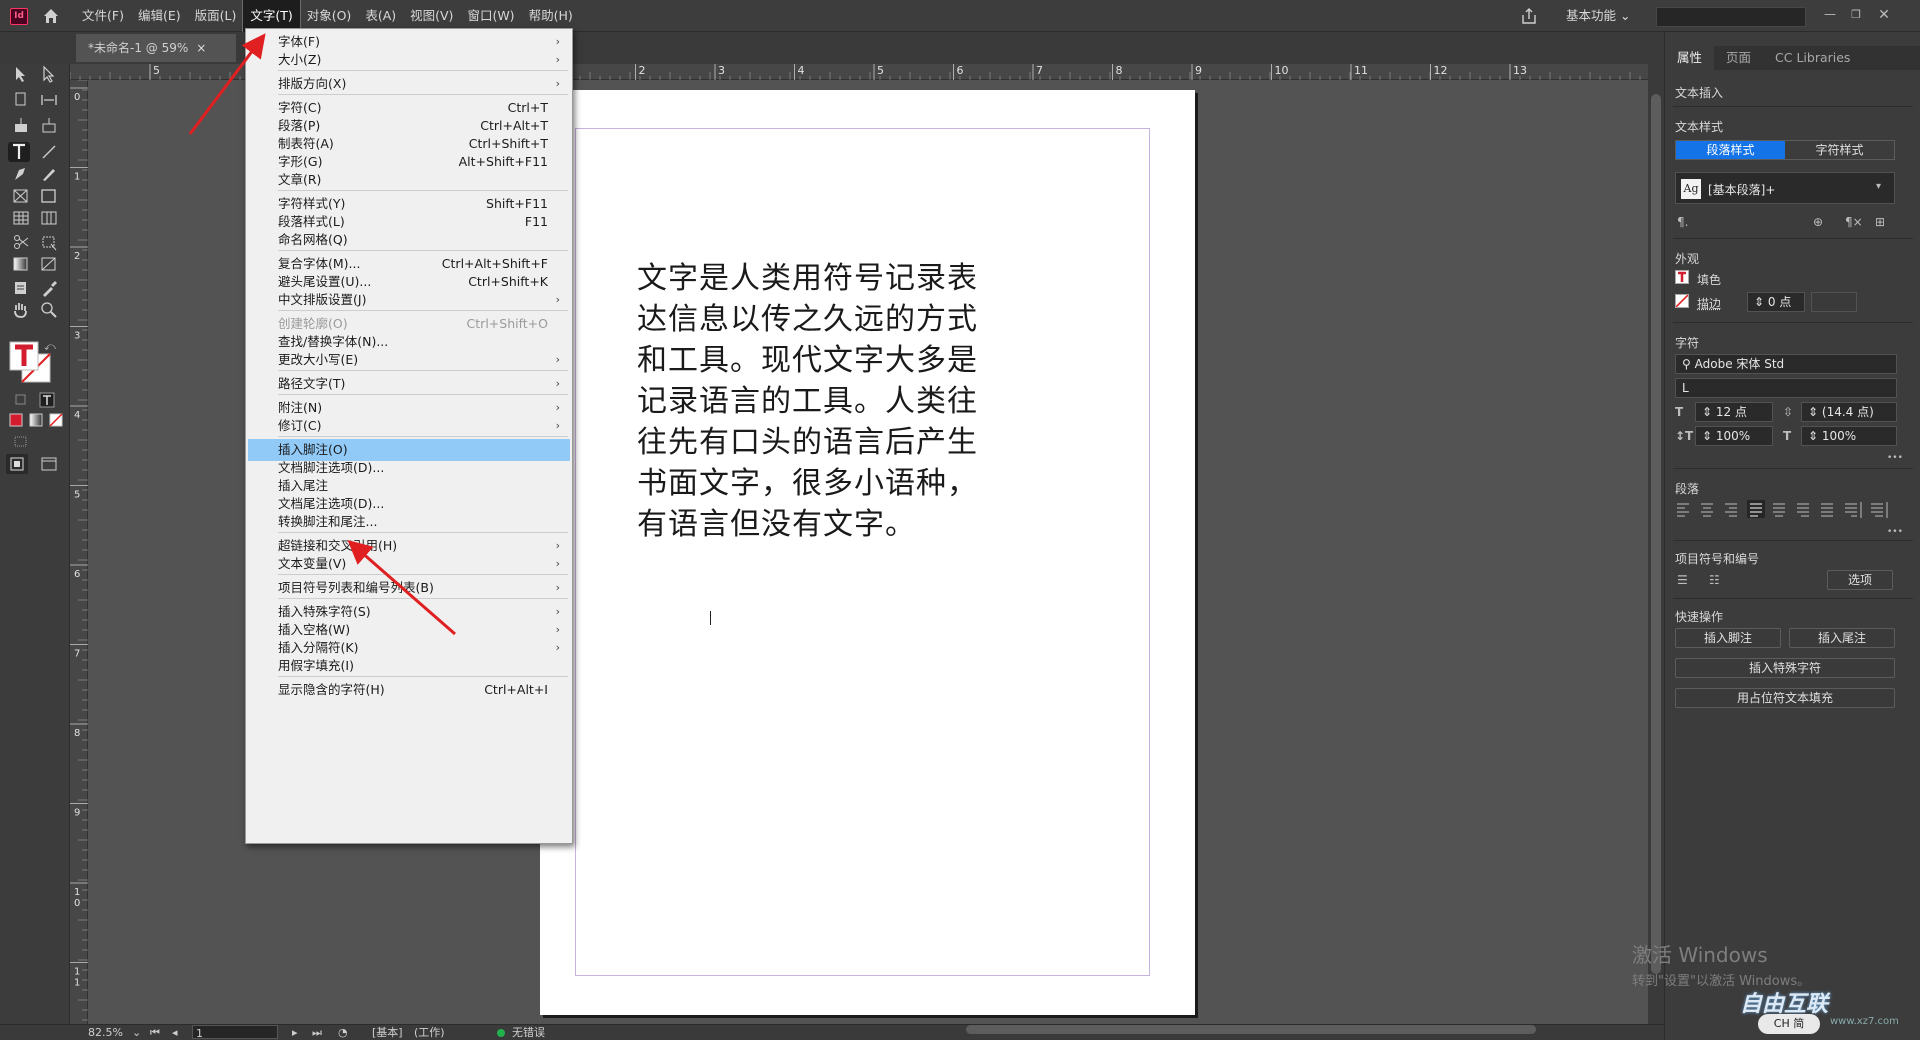  I want to click on last-page-icon: ⏭, so click(317, 1032).